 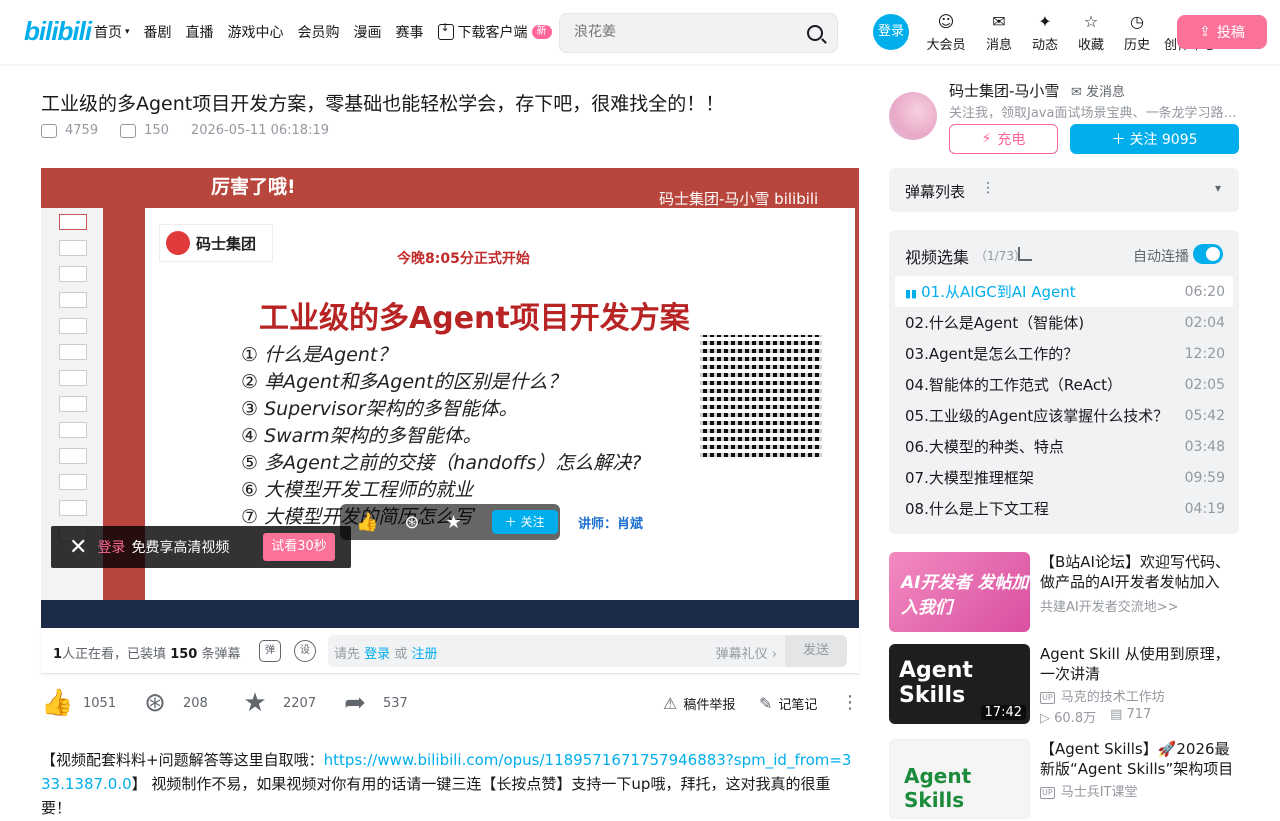 What do you see at coordinates (1003, 712) in the screenshot?
I see `video-duration: 17:42` at bounding box center [1003, 712].